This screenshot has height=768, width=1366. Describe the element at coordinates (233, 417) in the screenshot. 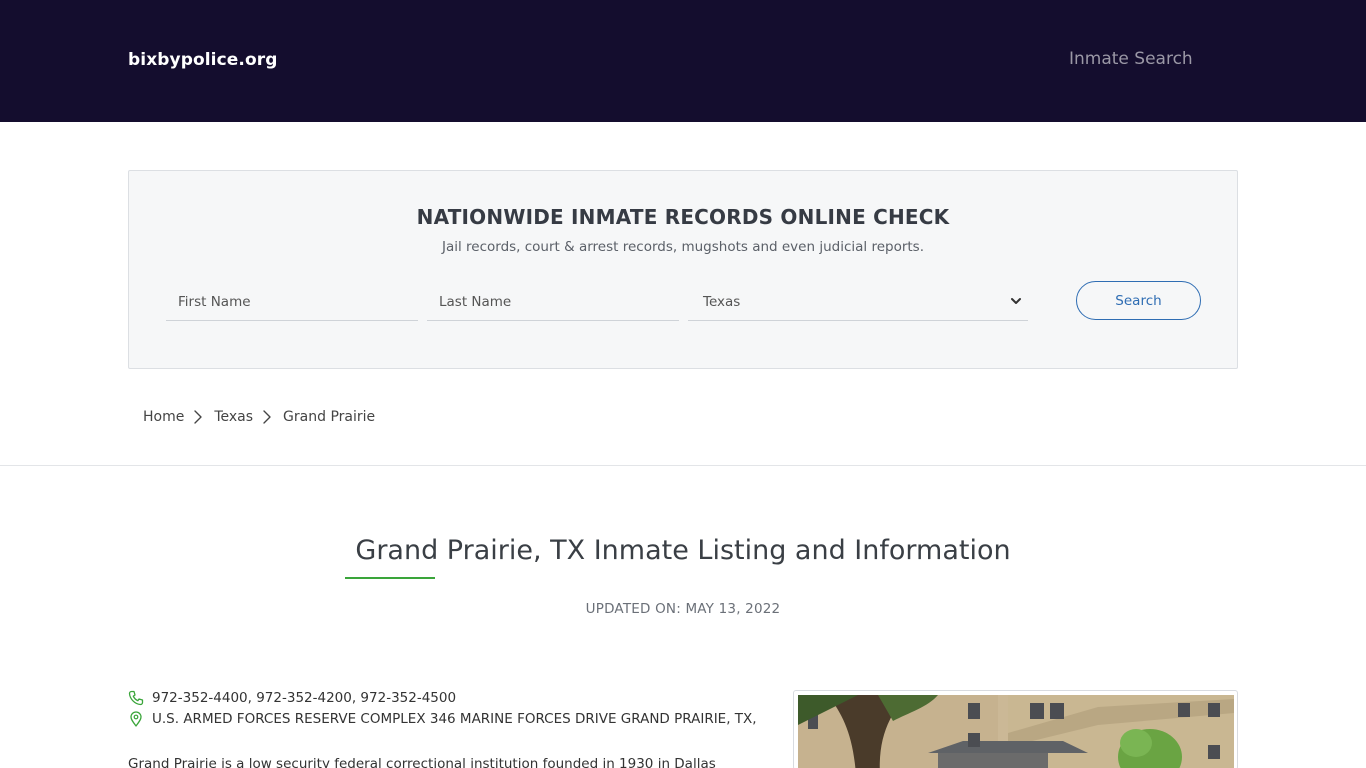

I see `breadcrumb-state-link: Texas` at that location.